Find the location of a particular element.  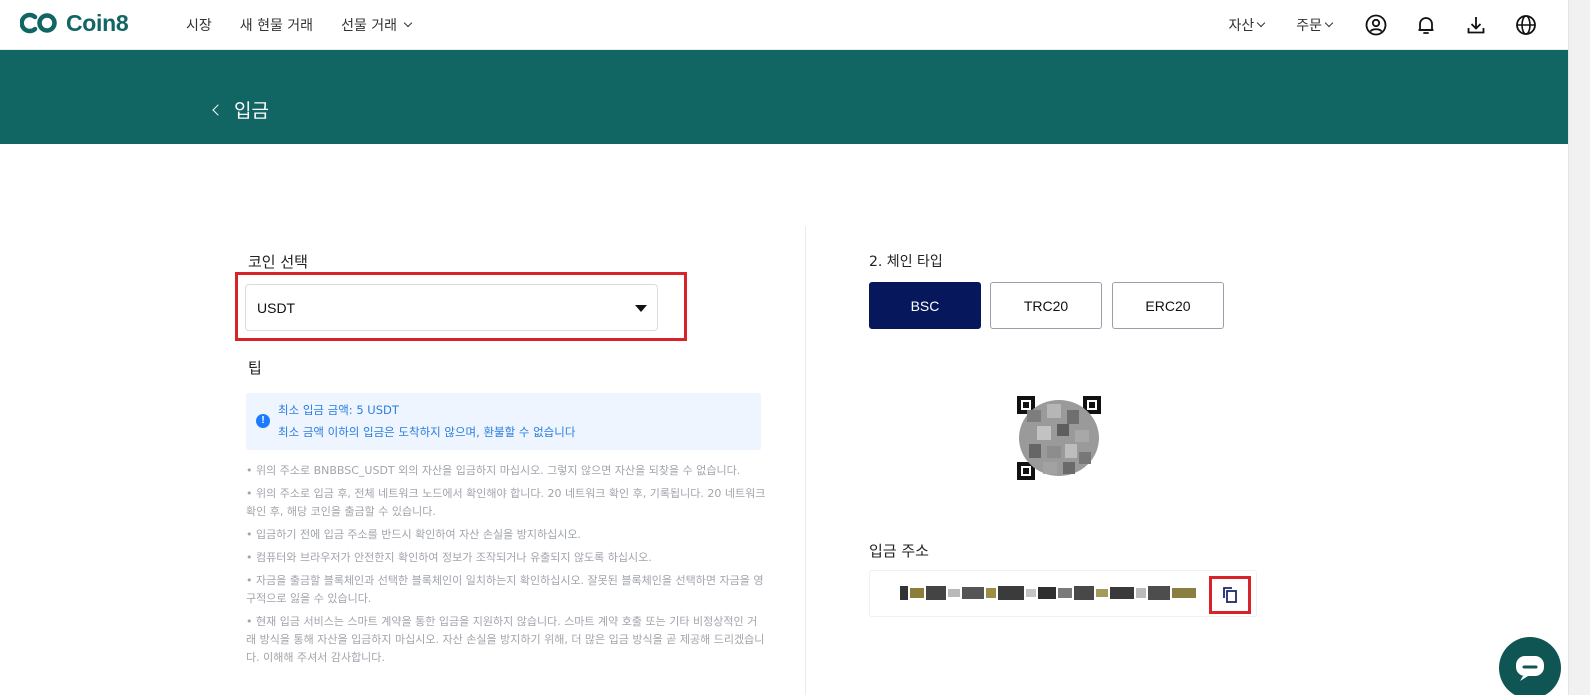

nav-right: 자산 주문 is located at coordinates (1383, 25).